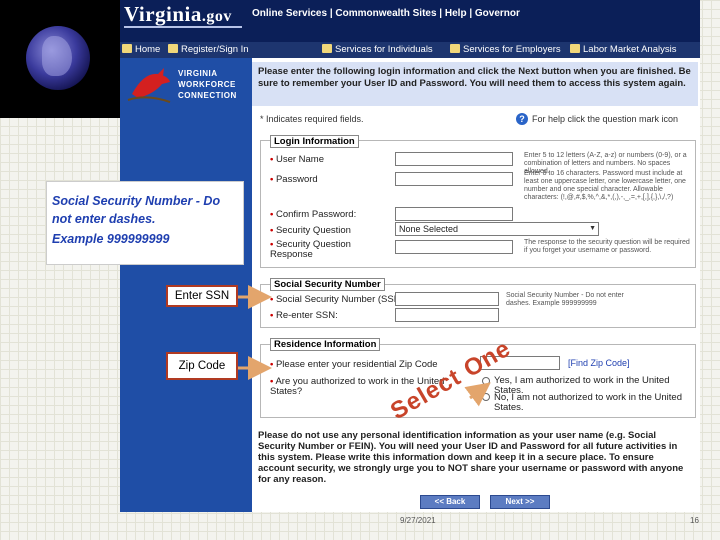 This screenshot has height=540, width=720. What do you see at coordinates (202, 296) in the screenshot?
I see `enter-ssn-callout: Enter SSN` at bounding box center [202, 296].